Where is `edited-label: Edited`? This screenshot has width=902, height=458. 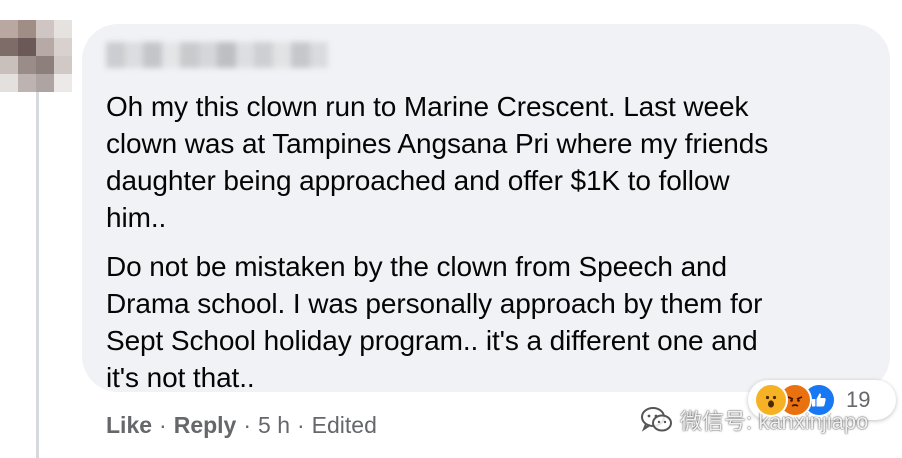
edited-label: Edited is located at coordinates (344, 425).